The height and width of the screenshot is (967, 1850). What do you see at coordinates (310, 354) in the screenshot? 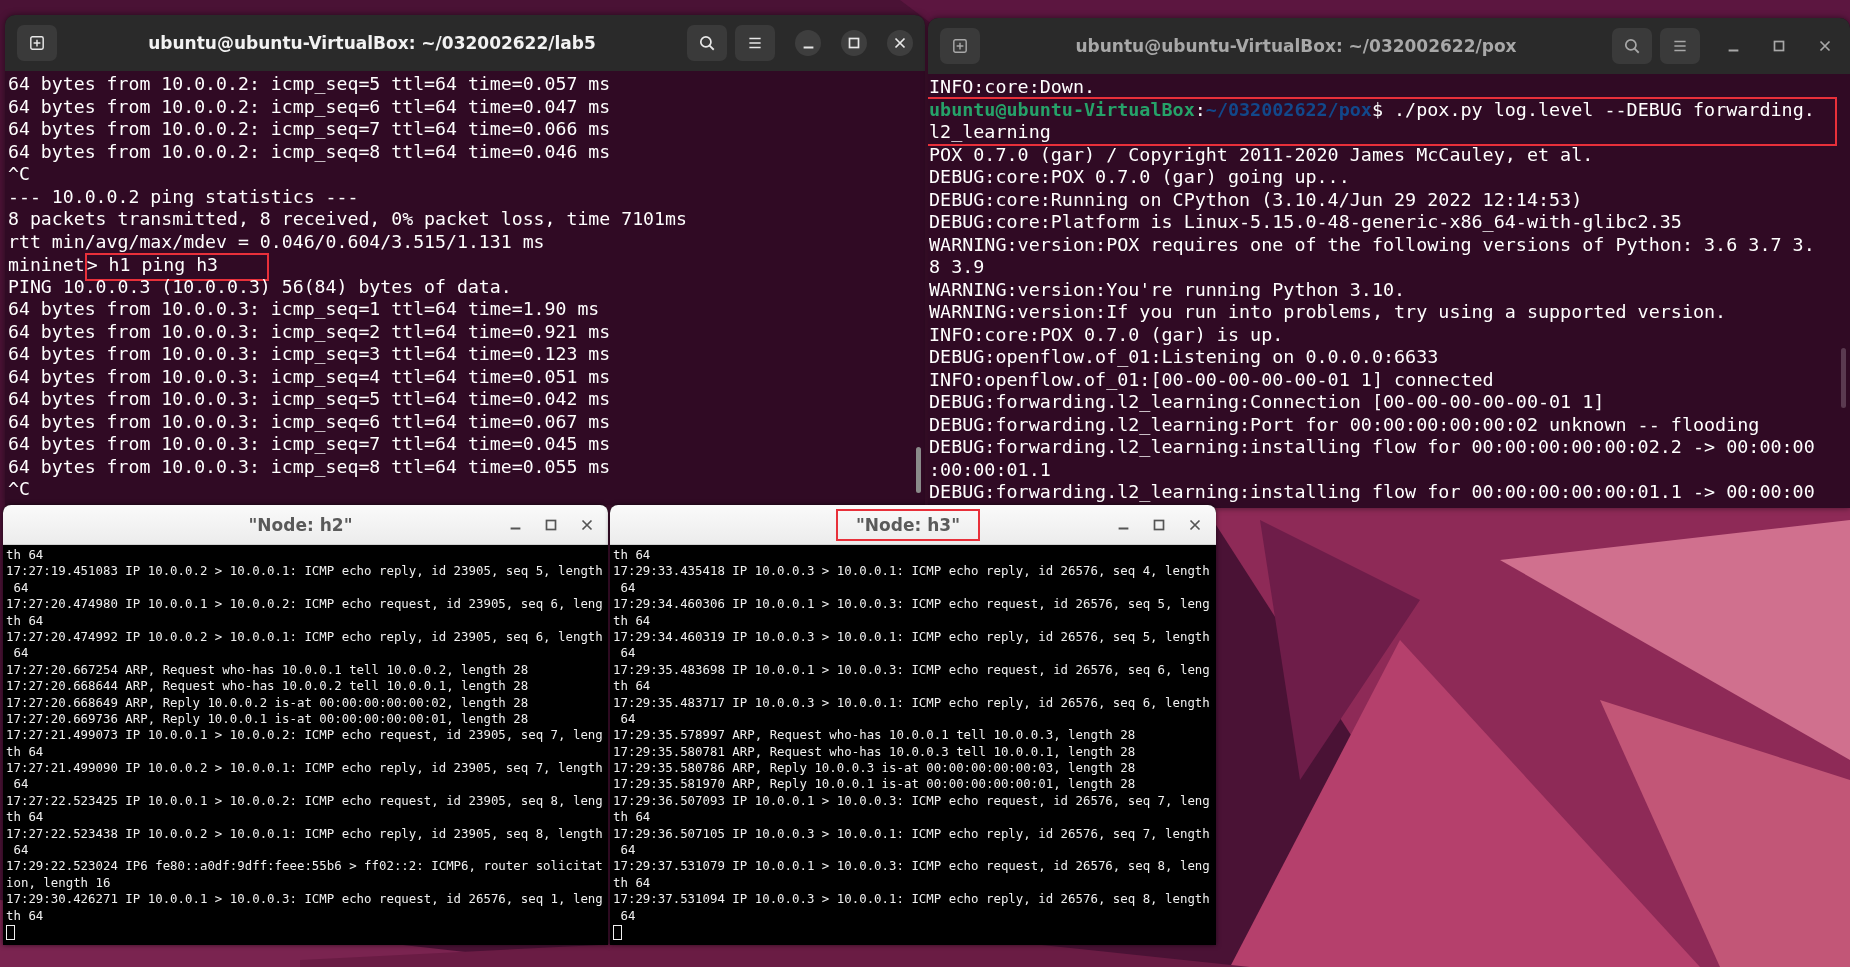
I see `terminal-line: 64 bytes from 10.0.0.3: icmp_seq=3 ttl=64 time=0.123 ms` at bounding box center [310, 354].